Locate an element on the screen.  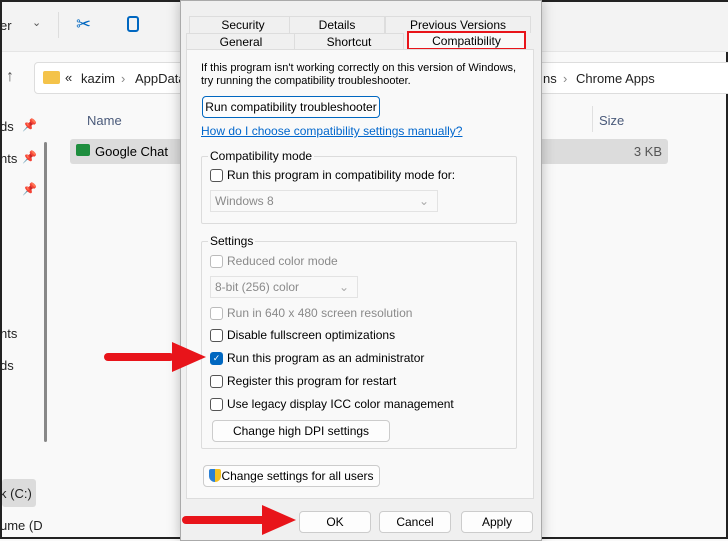
disable-fullscreen-checkbox: Disable fullscreen optimizations is located at coordinates (302, 335).